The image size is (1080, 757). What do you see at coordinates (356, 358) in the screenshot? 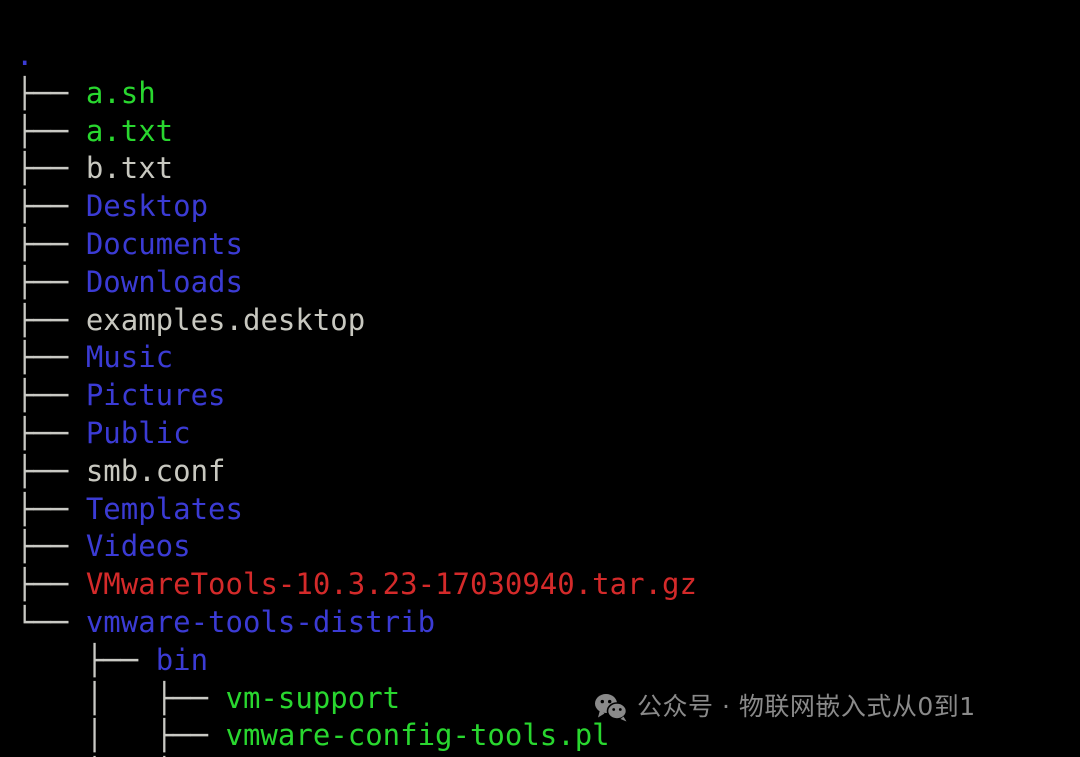
I see `tree-row: ├── Music` at bounding box center [356, 358].